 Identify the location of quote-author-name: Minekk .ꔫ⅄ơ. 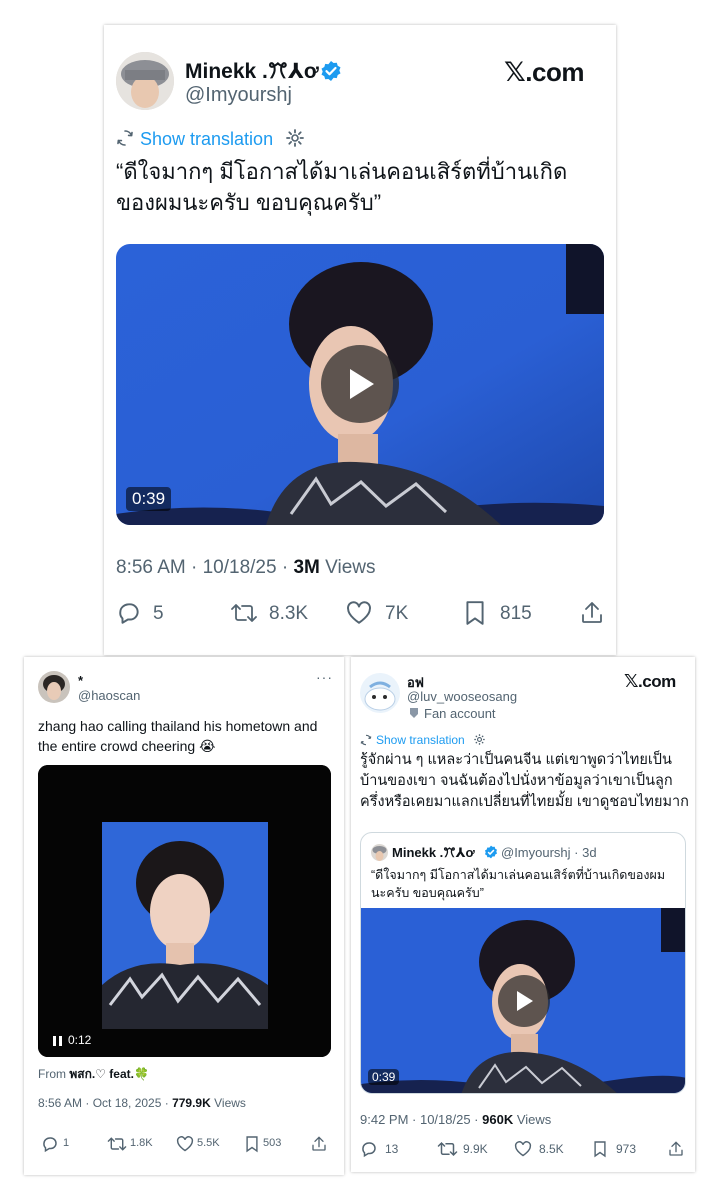
(433, 852).